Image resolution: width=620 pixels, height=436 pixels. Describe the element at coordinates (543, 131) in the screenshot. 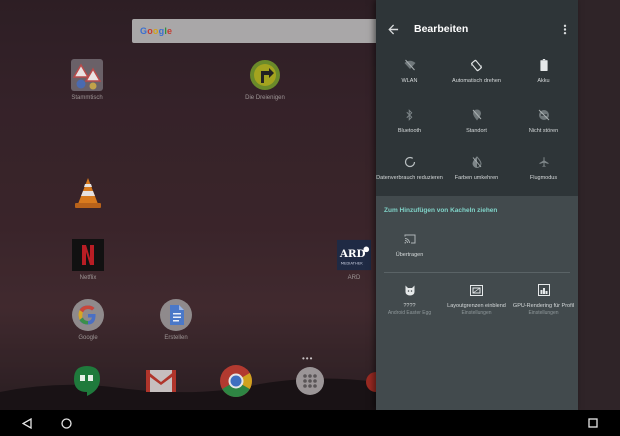

I see `tile-label: Nicht stören` at that location.